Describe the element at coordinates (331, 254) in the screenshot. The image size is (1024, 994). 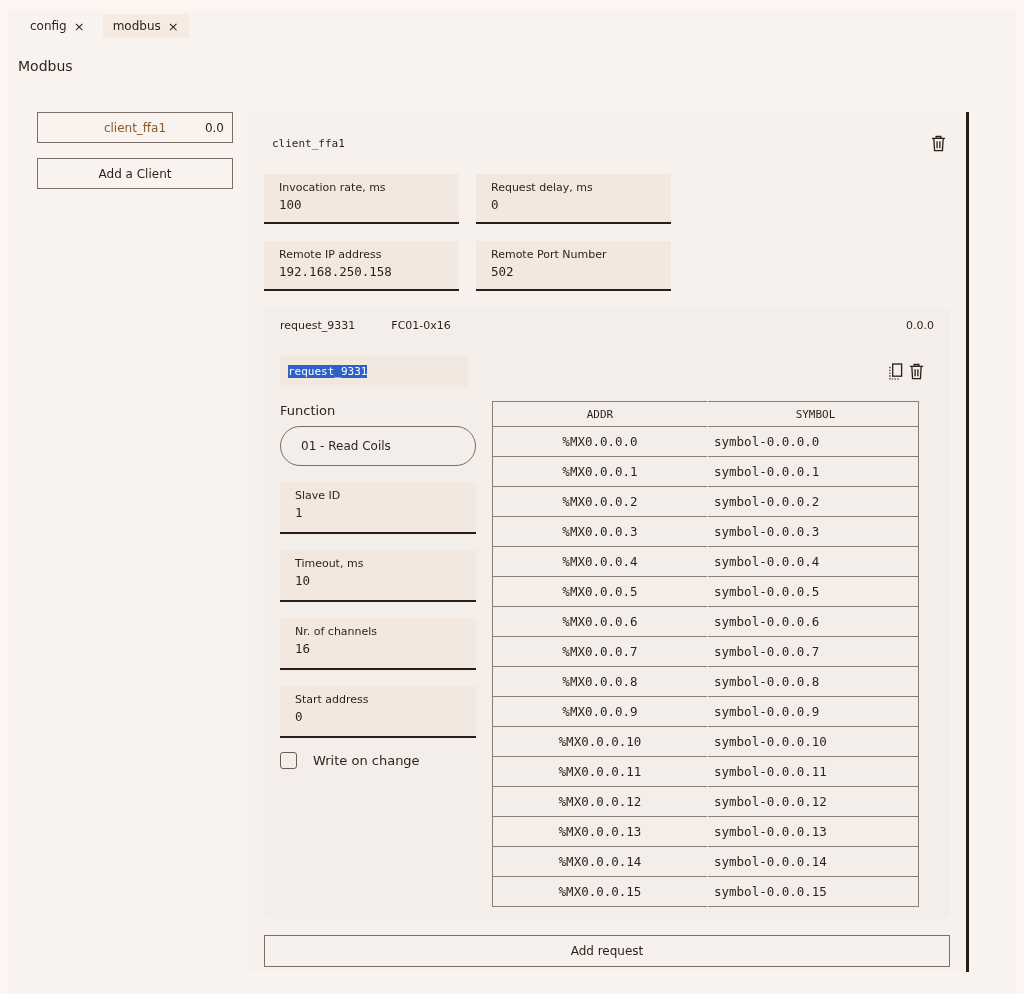
I see `field-label: Remote IP address` at that location.